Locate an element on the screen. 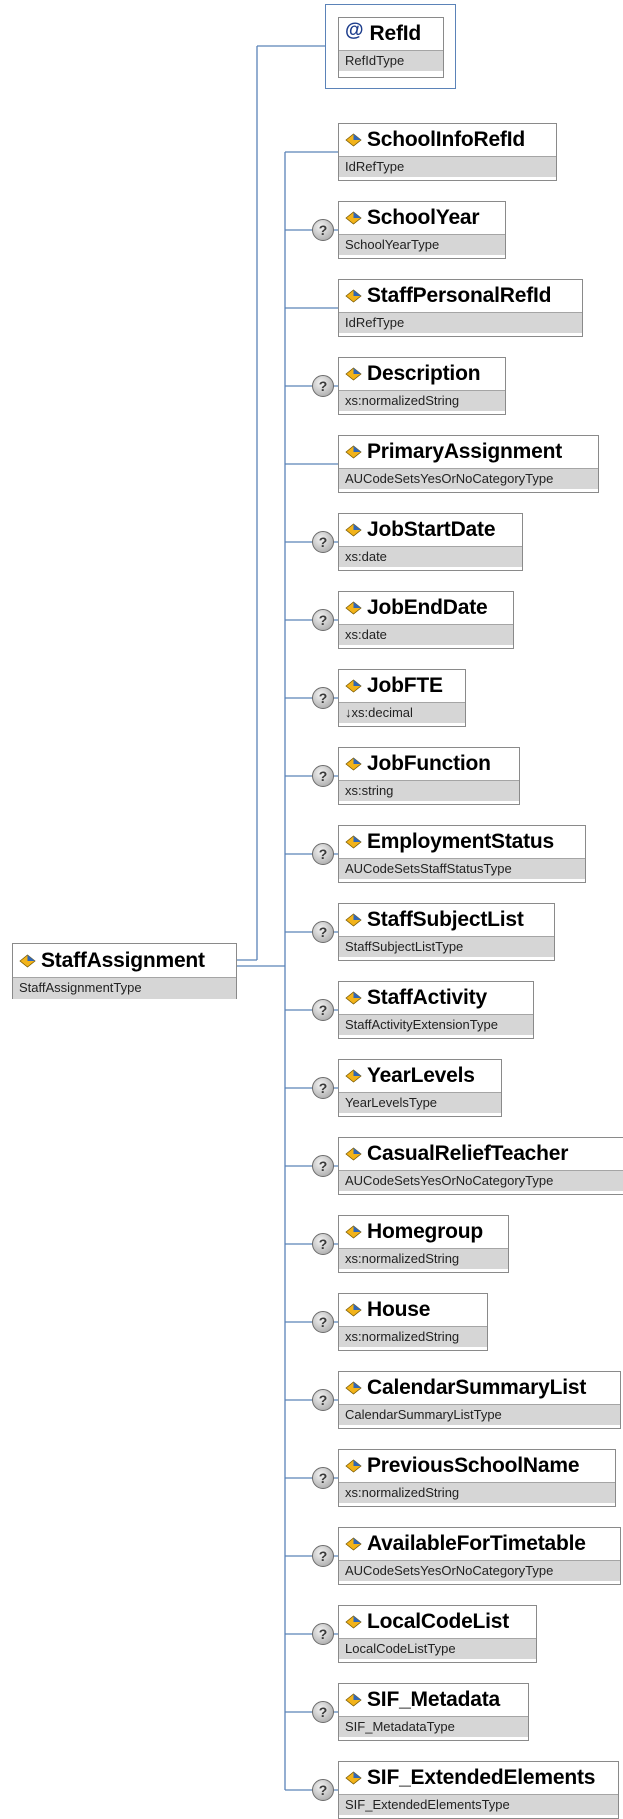 This screenshot has height=1819, width=623. child-name-row: LocalCodeList is located at coordinates (437, 1622).